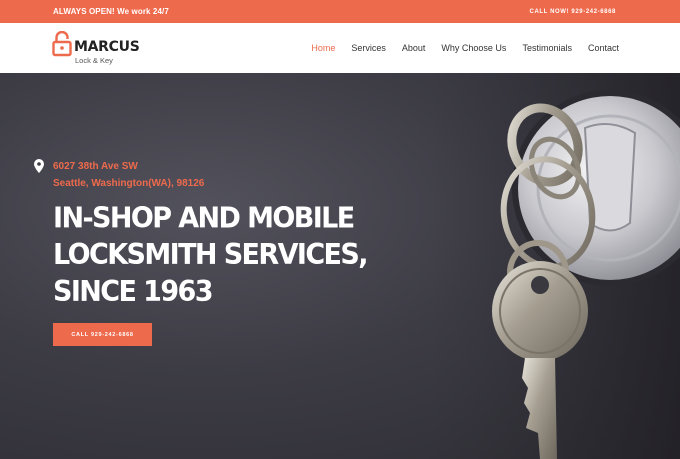 This screenshot has height=459, width=680. What do you see at coordinates (603, 48) in the screenshot?
I see `nav-item-contact: Contact` at bounding box center [603, 48].